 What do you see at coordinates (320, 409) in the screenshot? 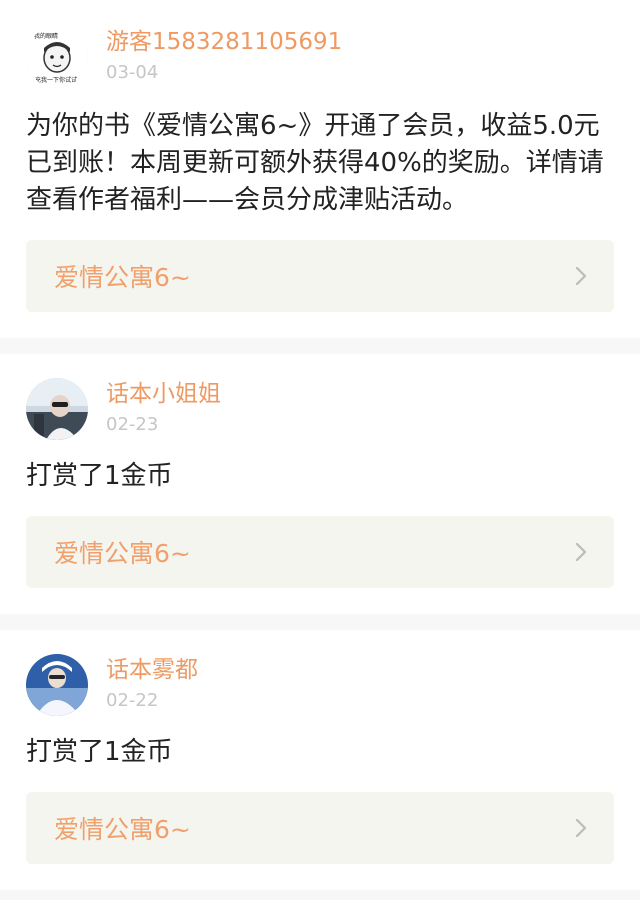
I see `notification-header: 话本小姐姐 02-23` at bounding box center [320, 409].